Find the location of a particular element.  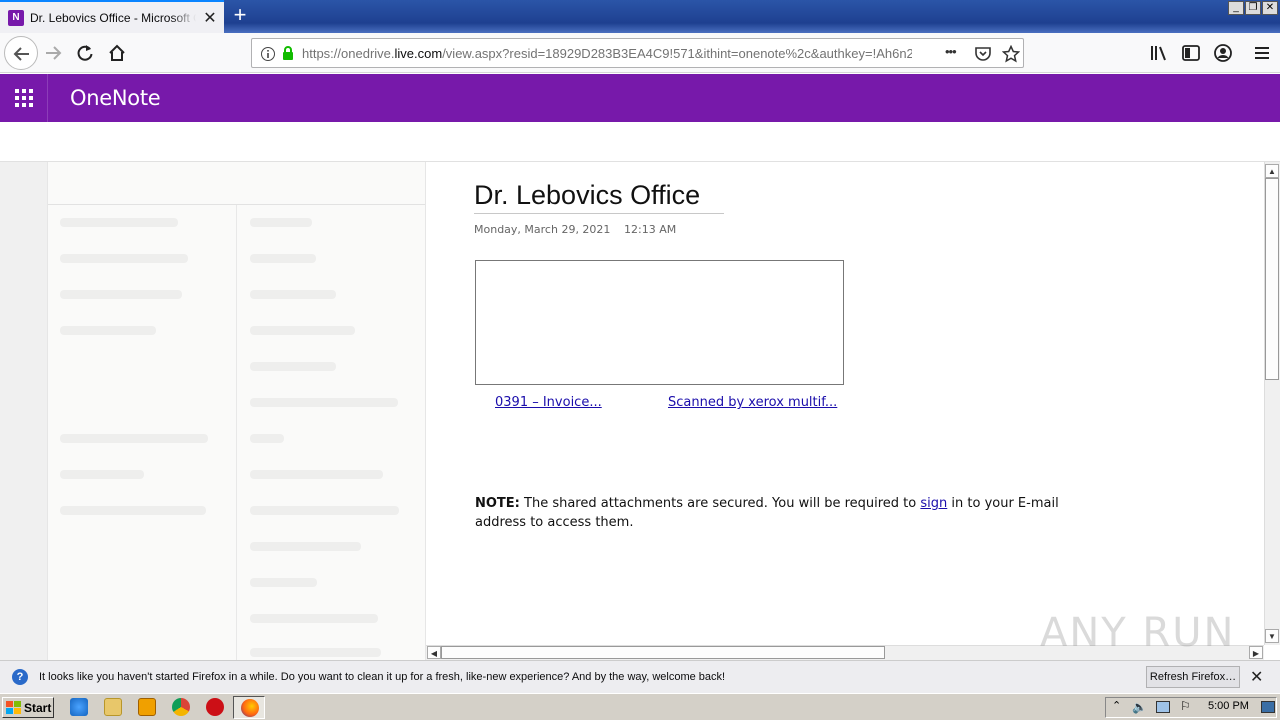

page-title: Dr. Lebovics Office is located at coordinates (599, 197).